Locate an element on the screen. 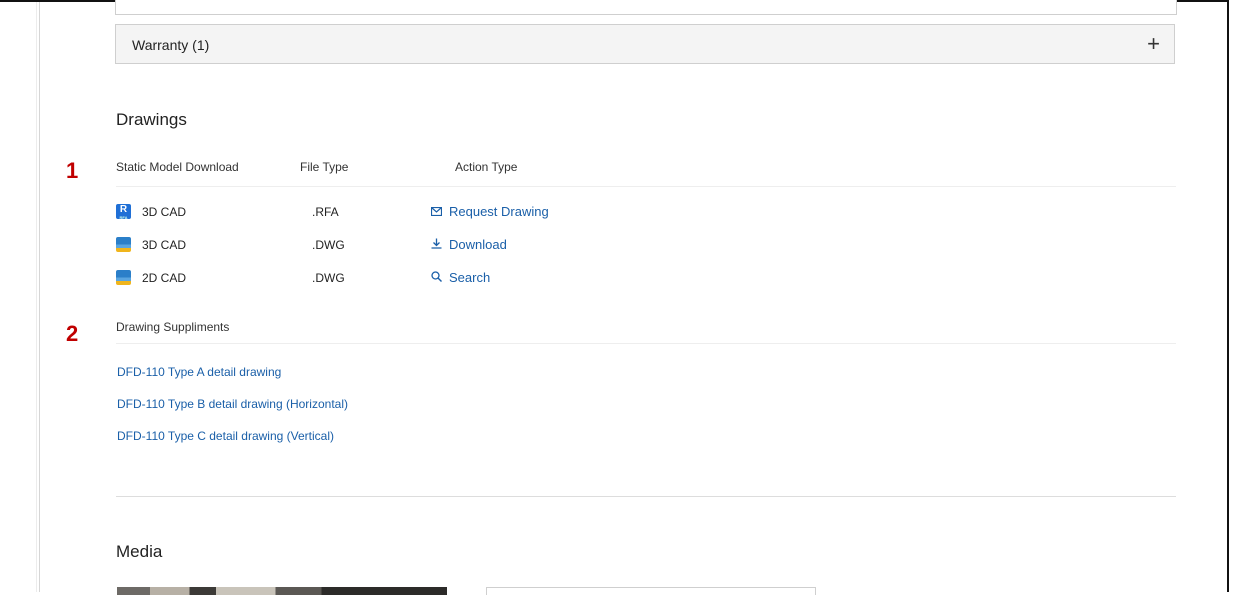  request-drawing-link: Request Drawing is located at coordinates (489, 211).